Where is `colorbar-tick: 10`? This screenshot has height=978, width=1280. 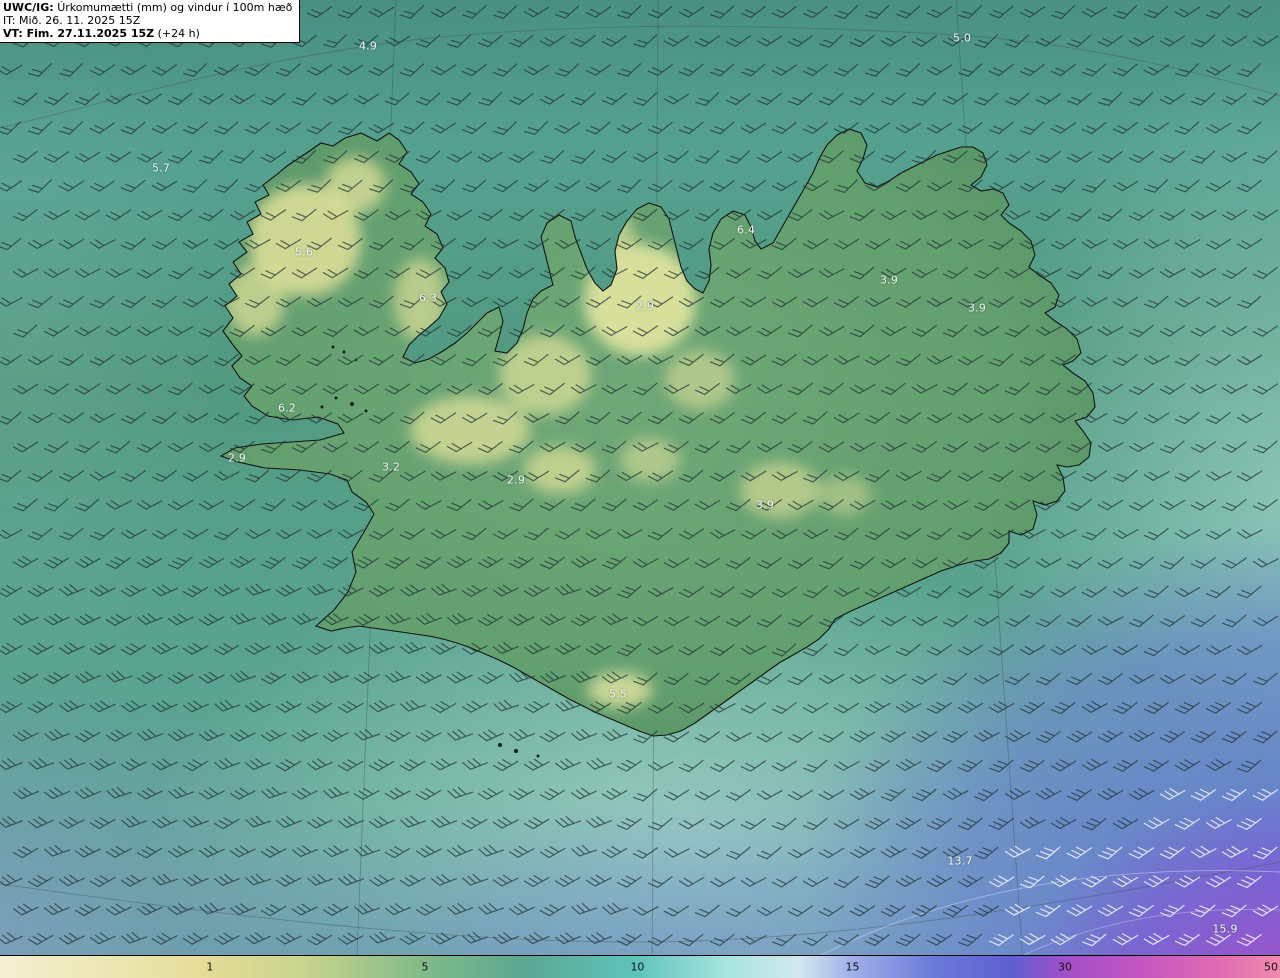 colorbar-tick: 10 is located at coordinates (637, 967).